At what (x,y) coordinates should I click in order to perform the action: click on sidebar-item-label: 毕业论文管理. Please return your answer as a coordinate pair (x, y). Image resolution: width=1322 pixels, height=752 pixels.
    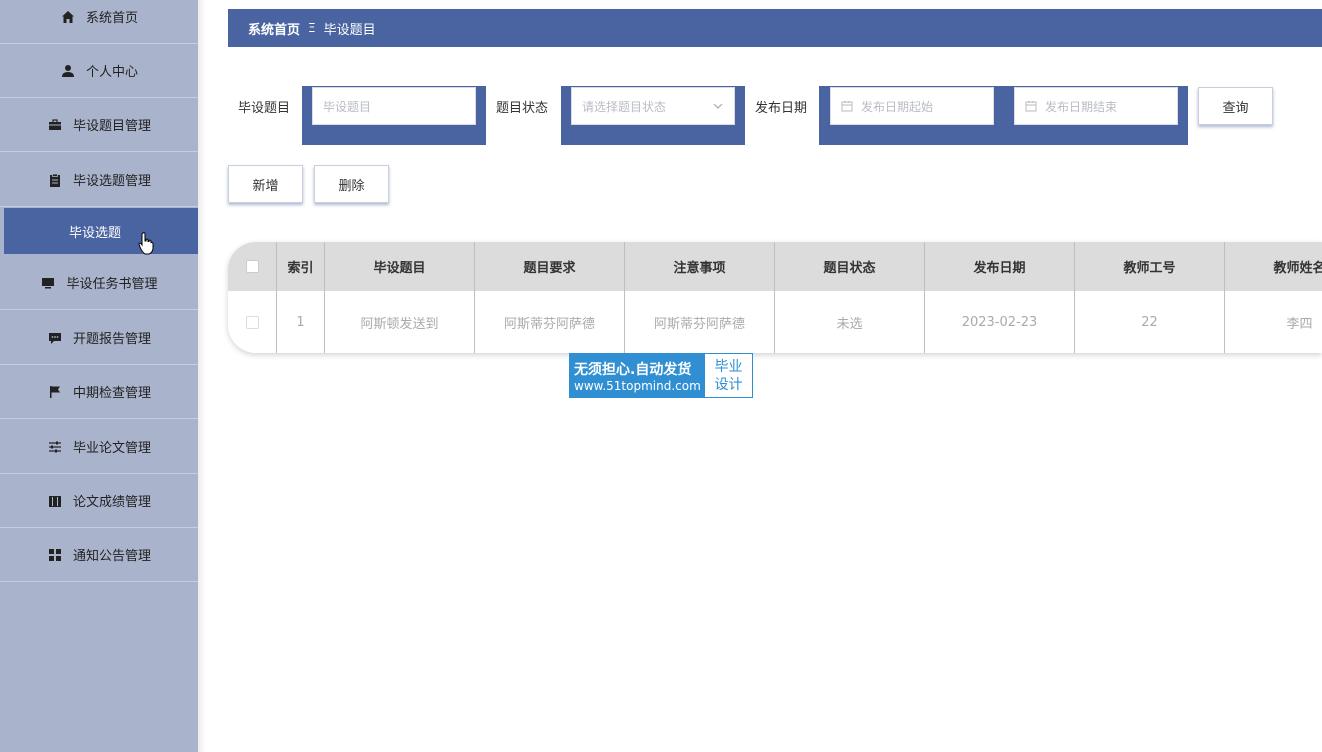
    Looking at the image, I should click on (111, 448).